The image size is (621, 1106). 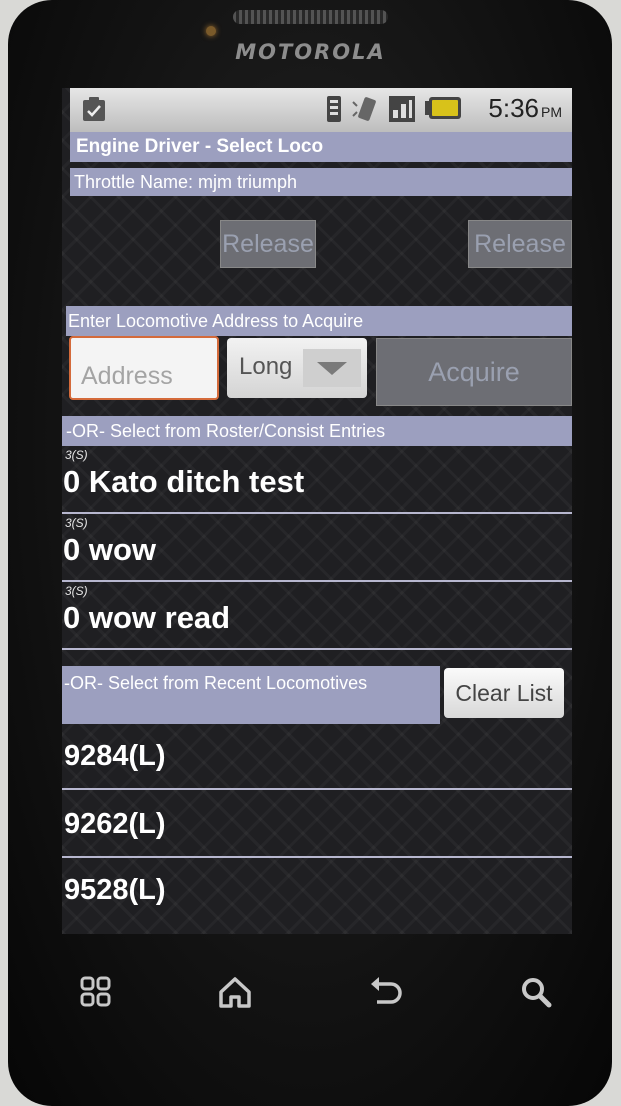 I want to click on address-input, so click(x=144, y=368).